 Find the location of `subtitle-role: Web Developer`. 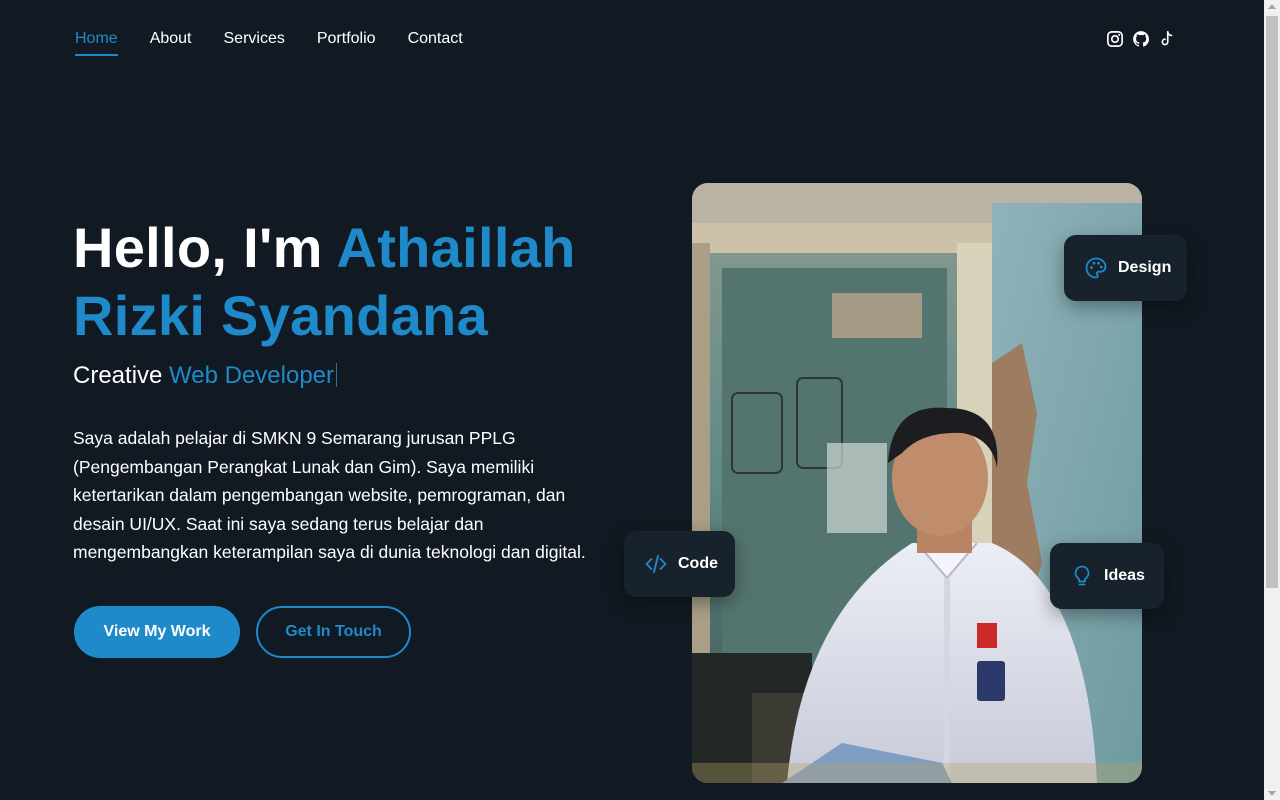

subtitle-role: Web Developer is located at coordinates (252, 375).